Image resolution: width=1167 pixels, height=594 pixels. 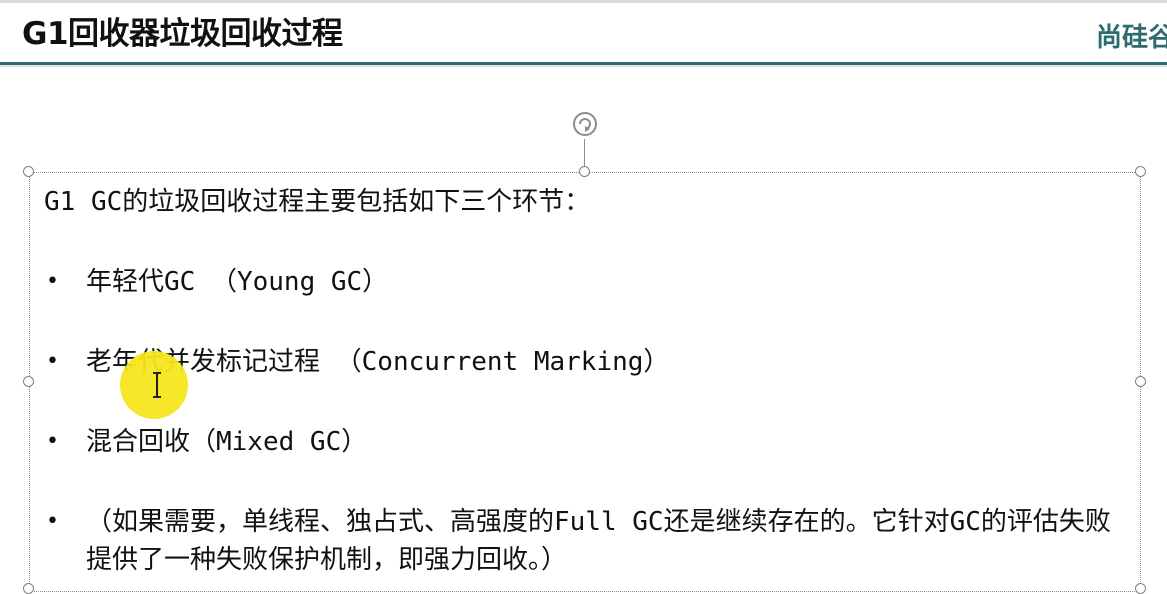 What do you see at coordinates (28, 381) in the screenshot?
I see `resize-handle-middle-left` at bounding box center [28, 381].